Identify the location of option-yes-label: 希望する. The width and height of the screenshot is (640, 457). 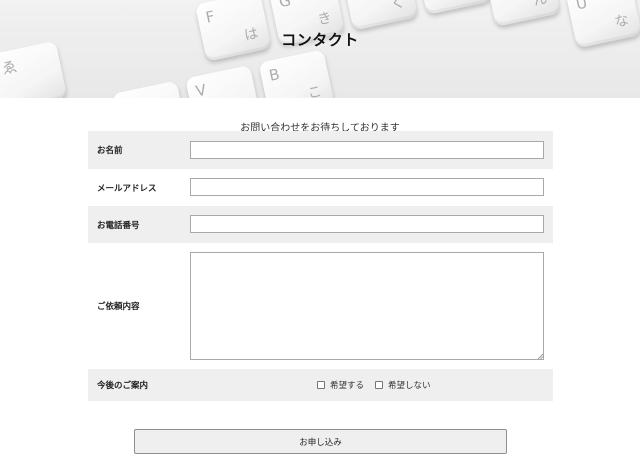
(347, 386).